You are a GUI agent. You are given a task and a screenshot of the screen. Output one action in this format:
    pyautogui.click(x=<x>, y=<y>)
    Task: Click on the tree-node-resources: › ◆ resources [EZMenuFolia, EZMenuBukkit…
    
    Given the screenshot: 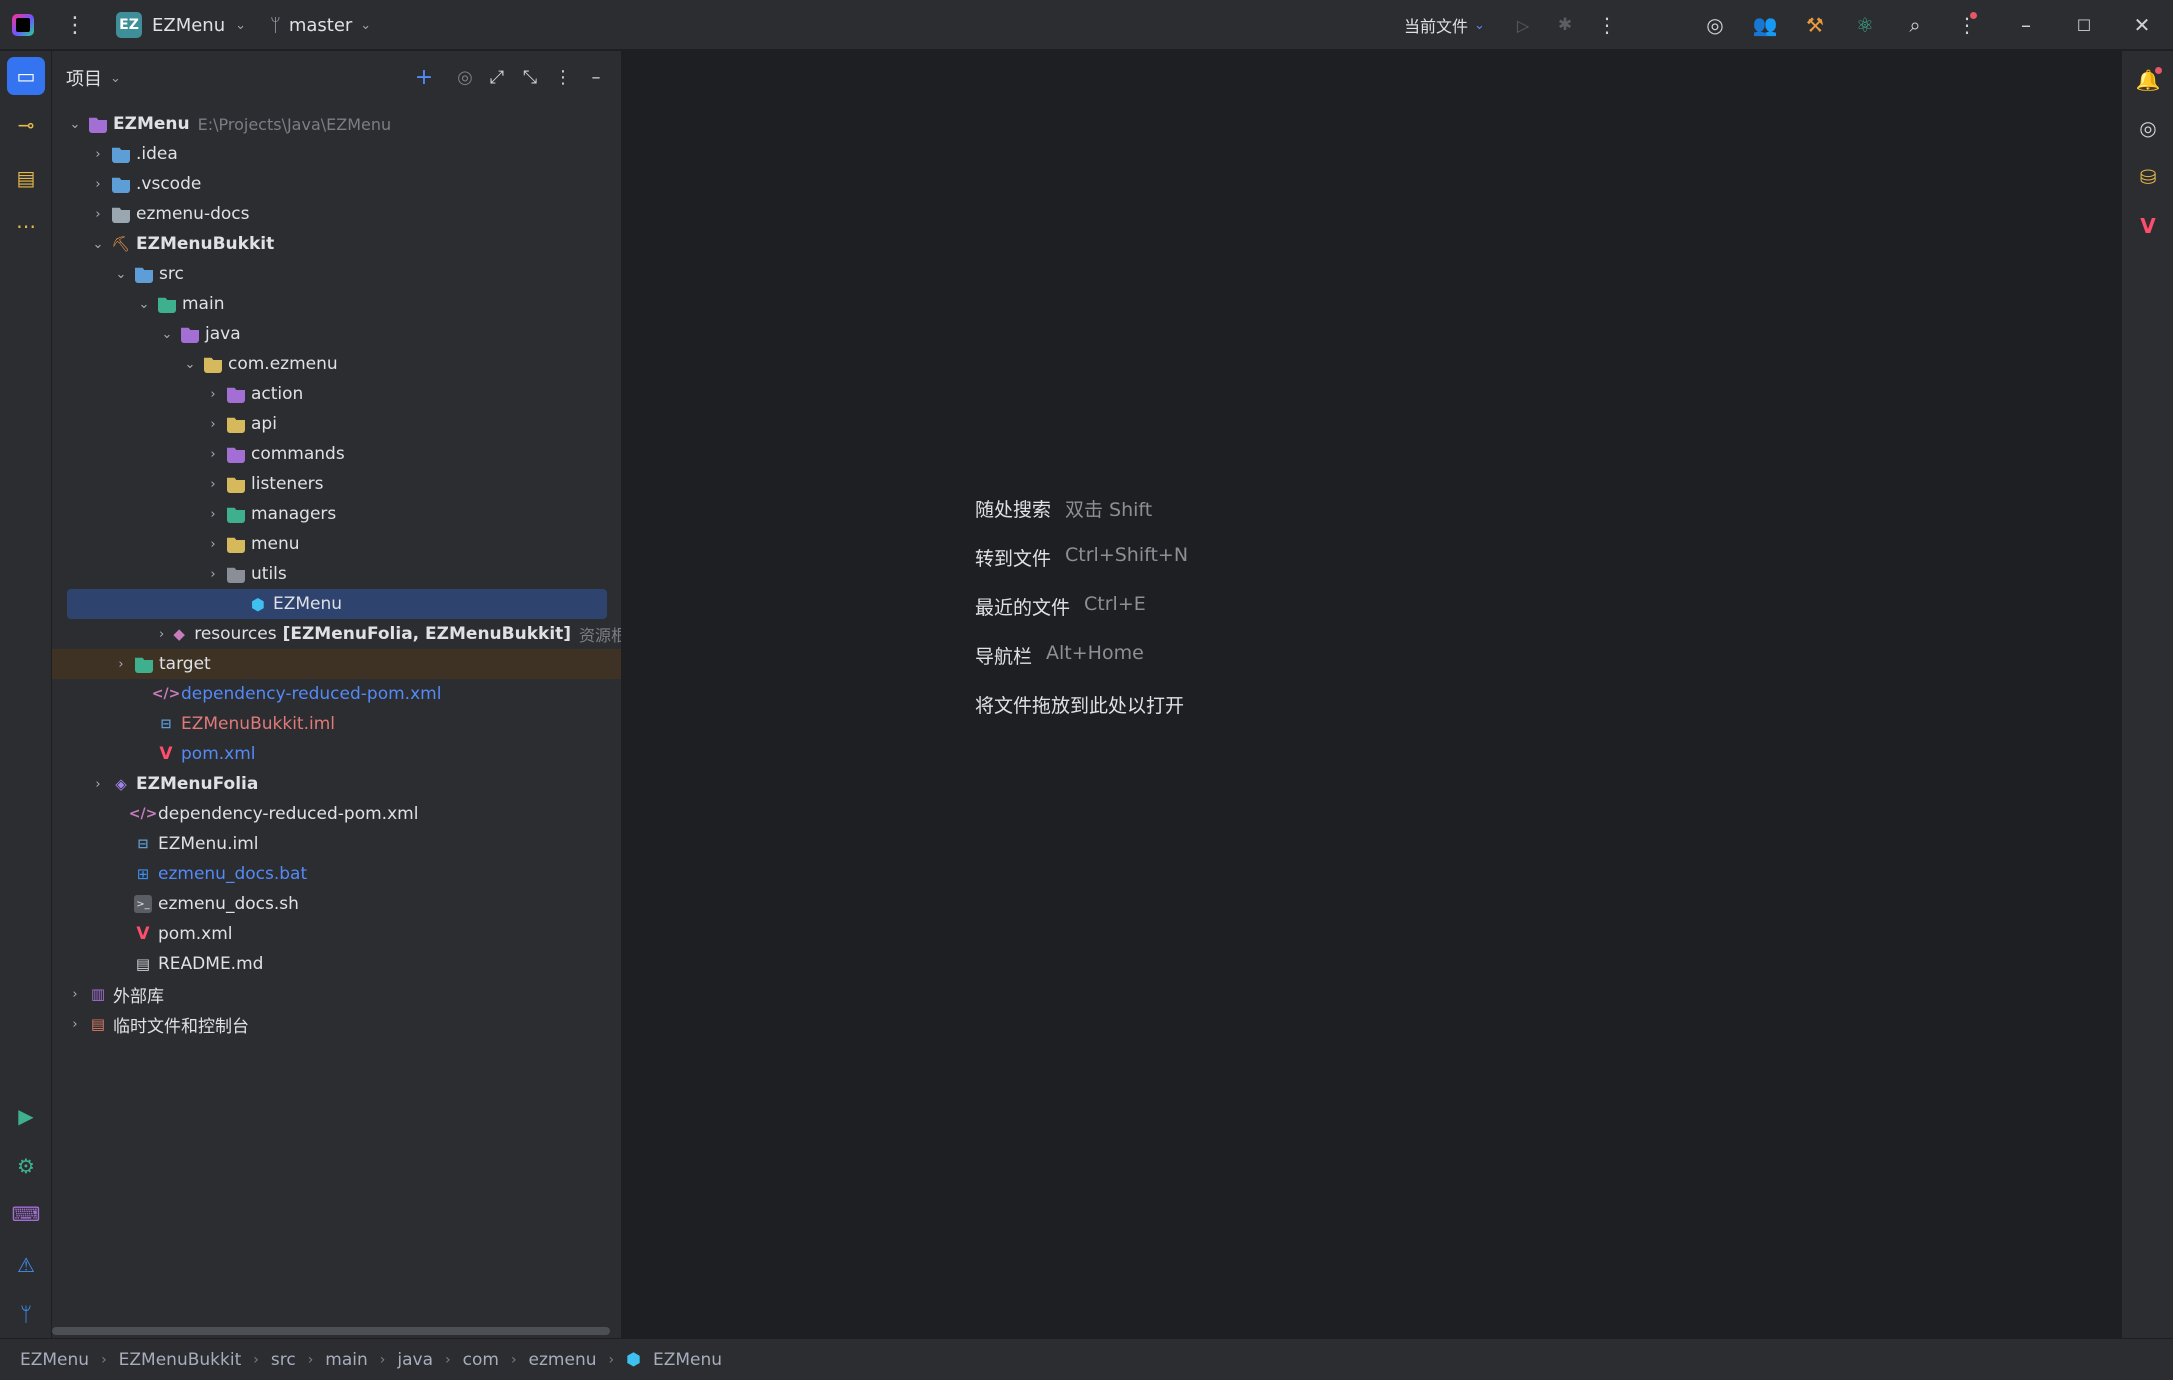 What is the action you would take?
    pyautogui.click(x=336, y=634)
    